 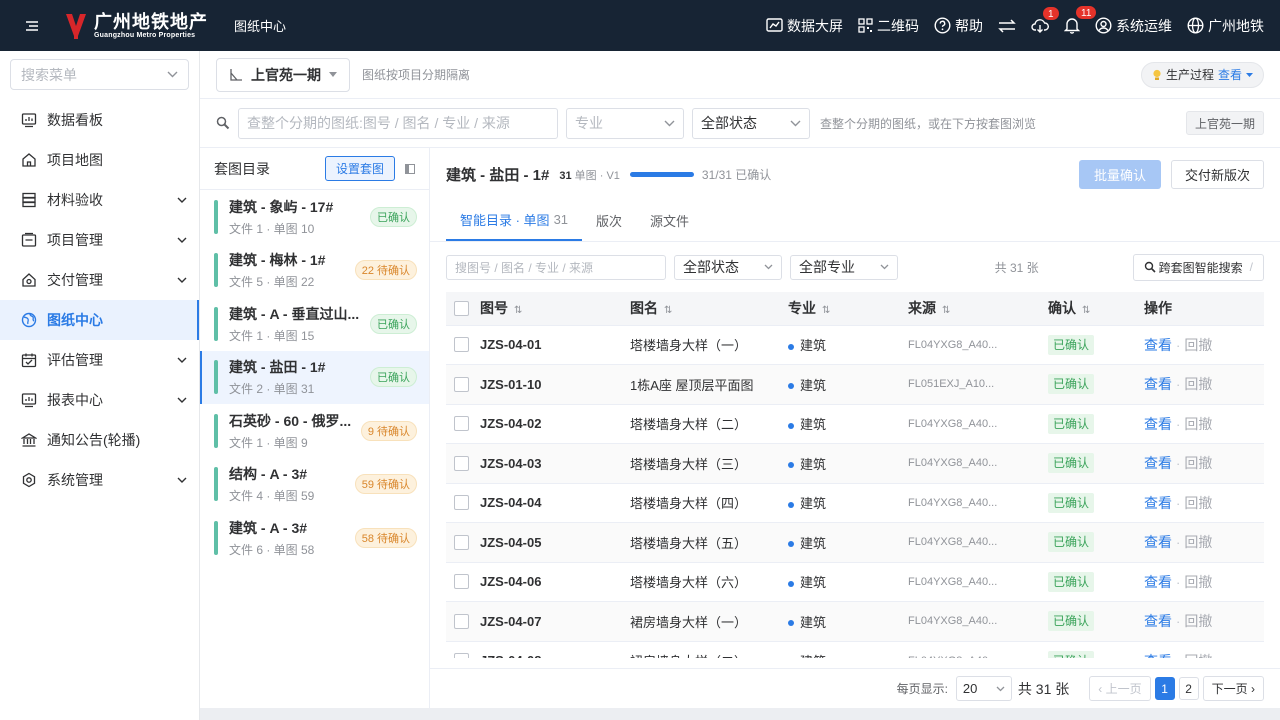 What do you see at coordinates (1230, 74) in the screenshot?
I see `process-view-link: 查看` at bounding box center [1230, 74].